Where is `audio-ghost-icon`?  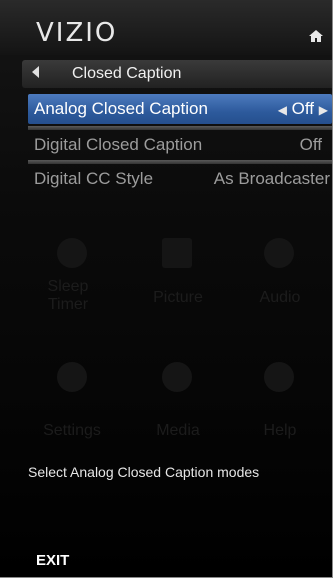 audio-ghost-icon is located at coordinates (279, 253).